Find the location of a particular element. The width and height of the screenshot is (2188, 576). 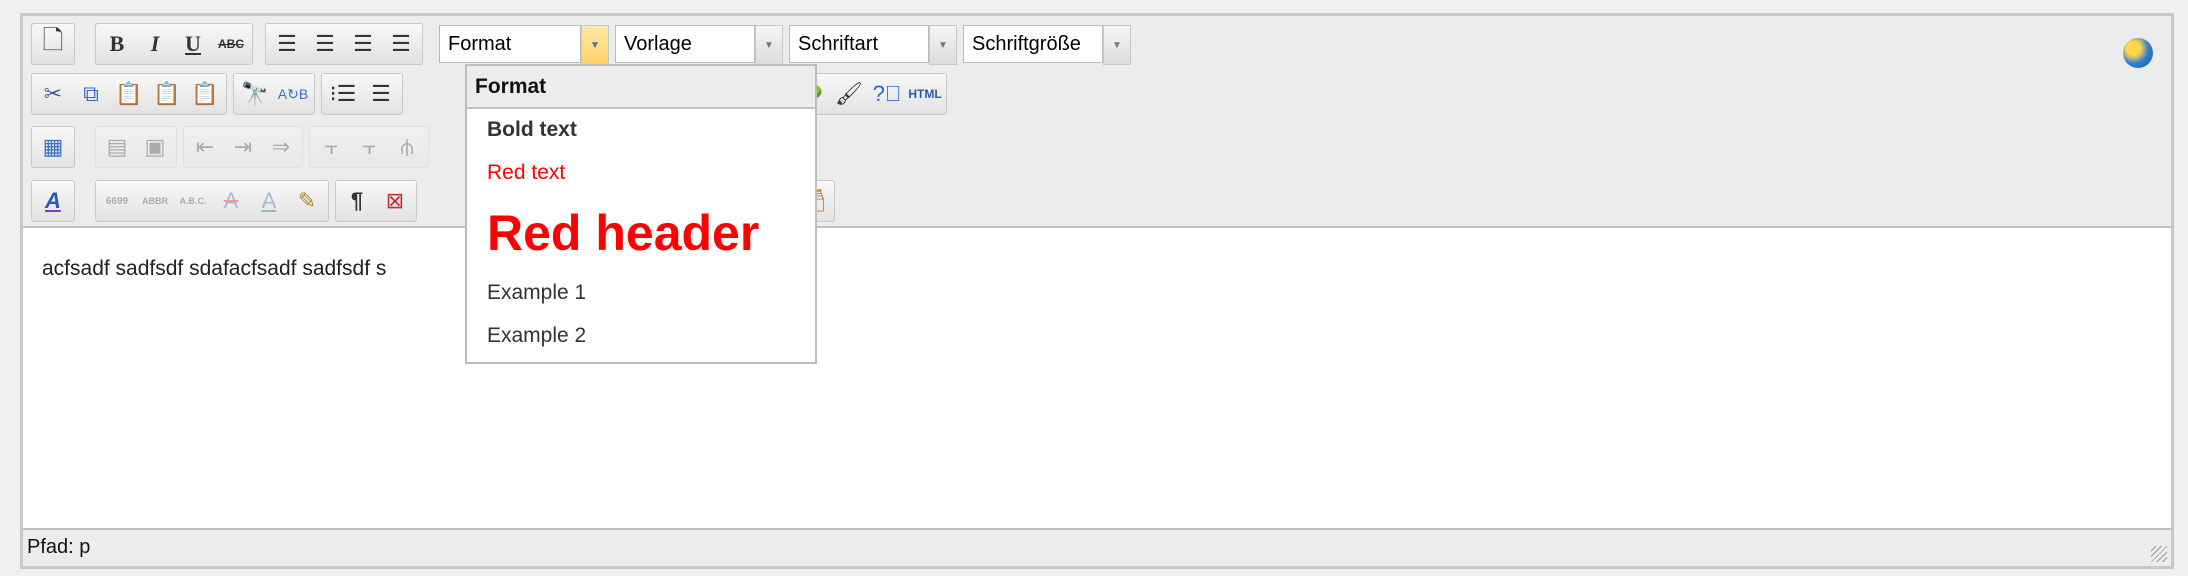

format-menu-header: Format is located at coordinates (641, 87).